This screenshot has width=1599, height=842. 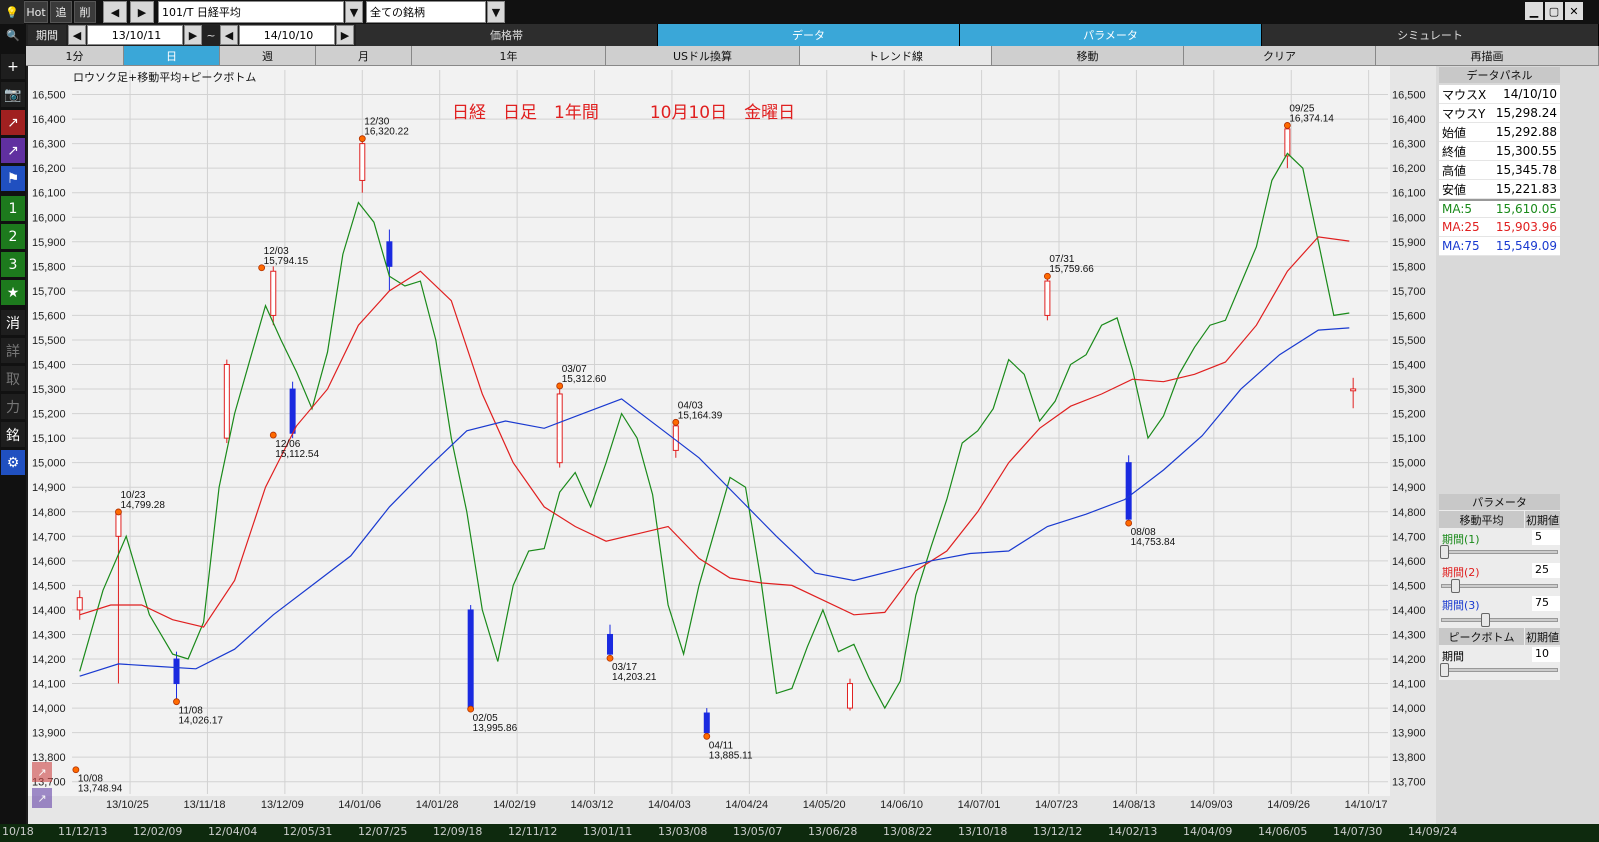 What do you see at coordinates (13, 94) in the screenshot?
I see `camera-icon: 📷` at bounding box center [13, 94].